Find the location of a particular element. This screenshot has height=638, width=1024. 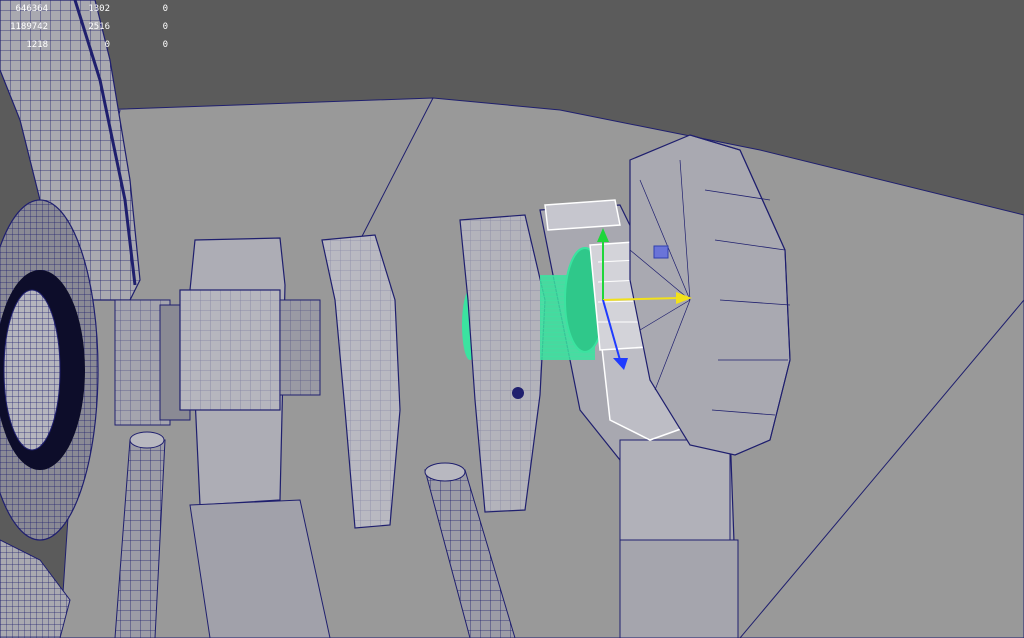

hud-stat-value: 1218 is located at coordinates (37, 45).